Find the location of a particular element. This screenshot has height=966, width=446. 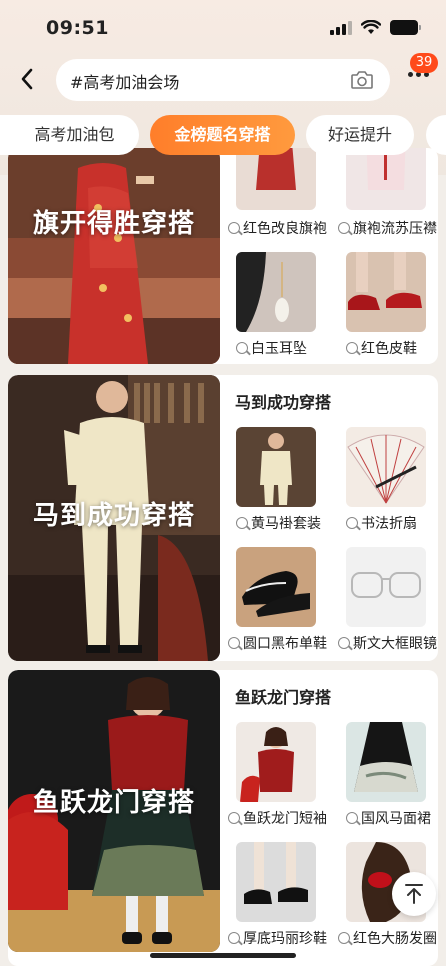

back-arrow-icon is located at coordinates (27, 79).